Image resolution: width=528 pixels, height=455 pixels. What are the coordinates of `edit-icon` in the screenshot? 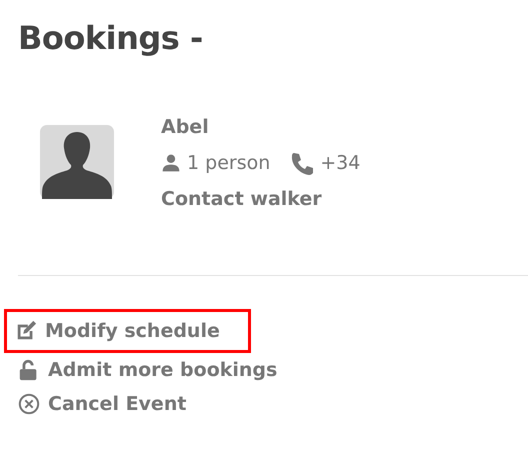 It's located at (26, 331).